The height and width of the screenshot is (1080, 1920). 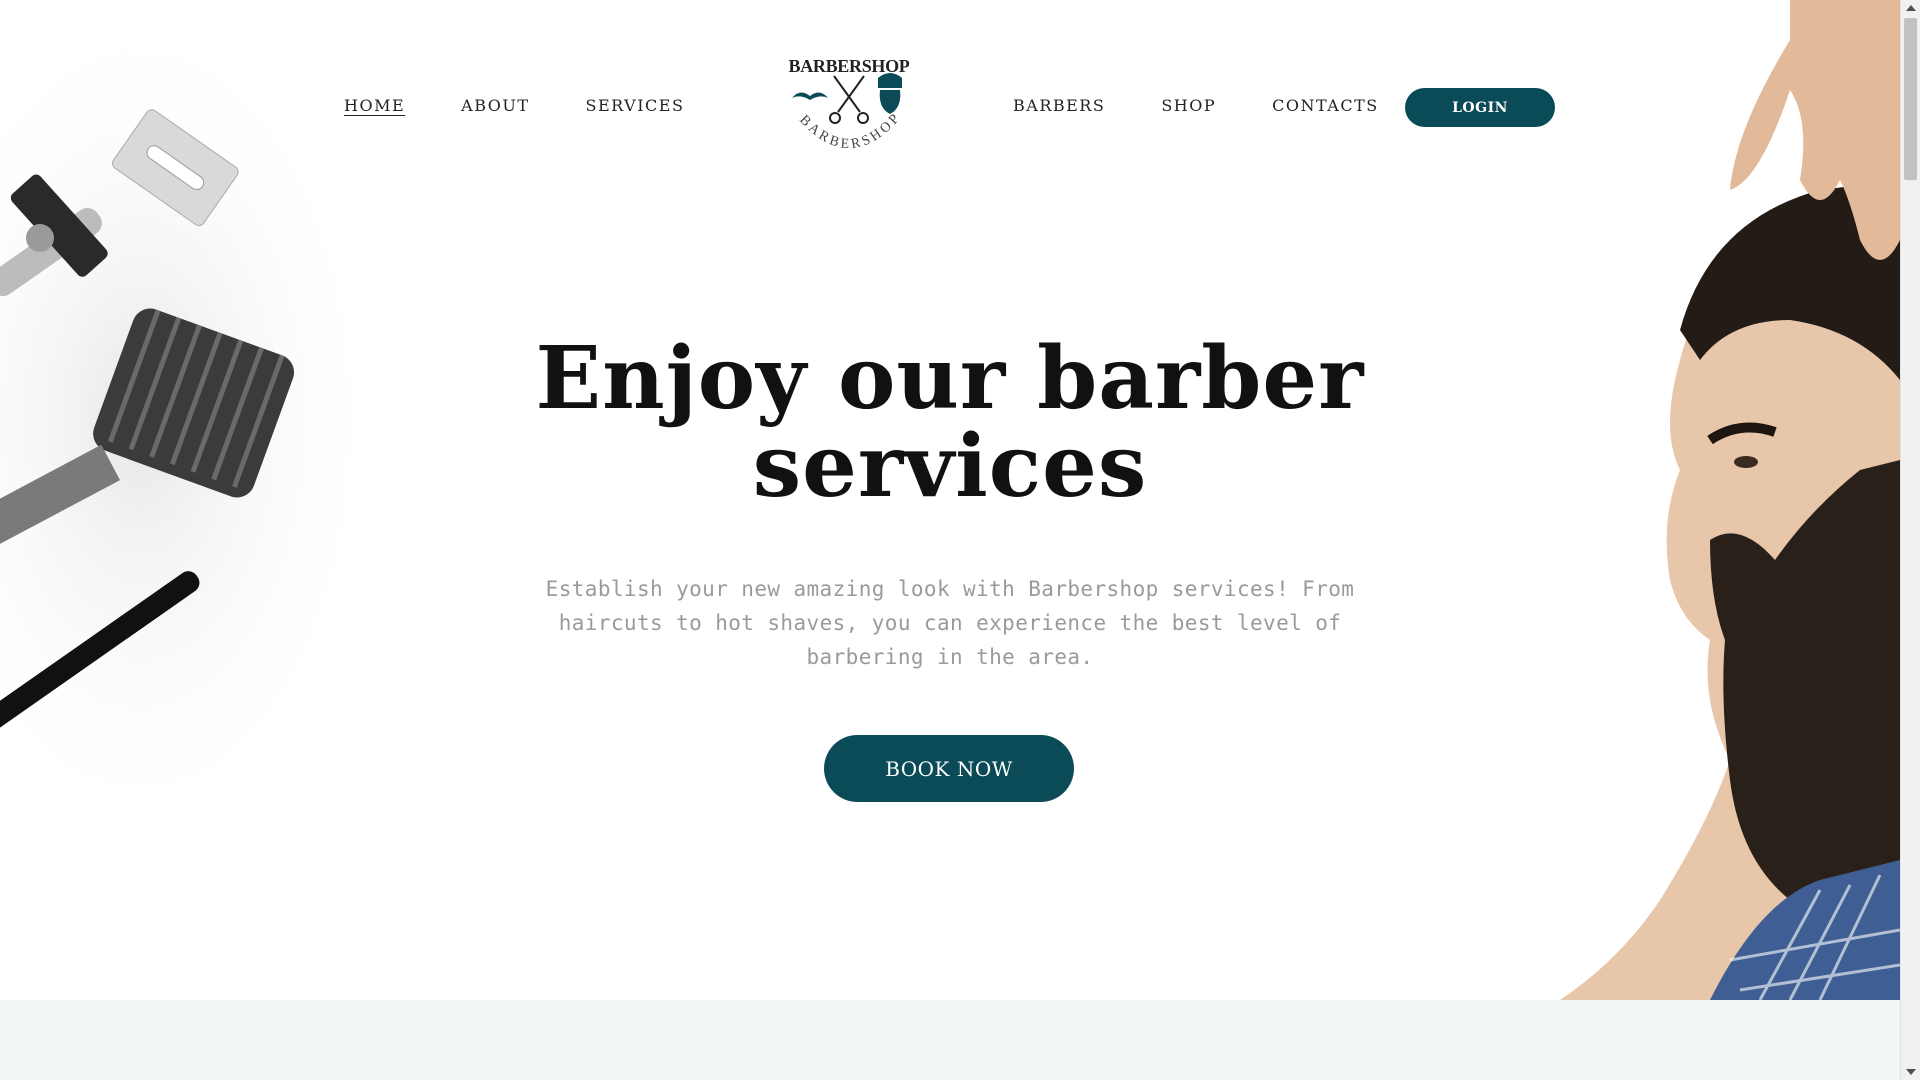 What do you see at coordinates (1059, 106) in the screenshot?
I see `nav-barbers: BARBERS` at bounding box center [1059, 106].